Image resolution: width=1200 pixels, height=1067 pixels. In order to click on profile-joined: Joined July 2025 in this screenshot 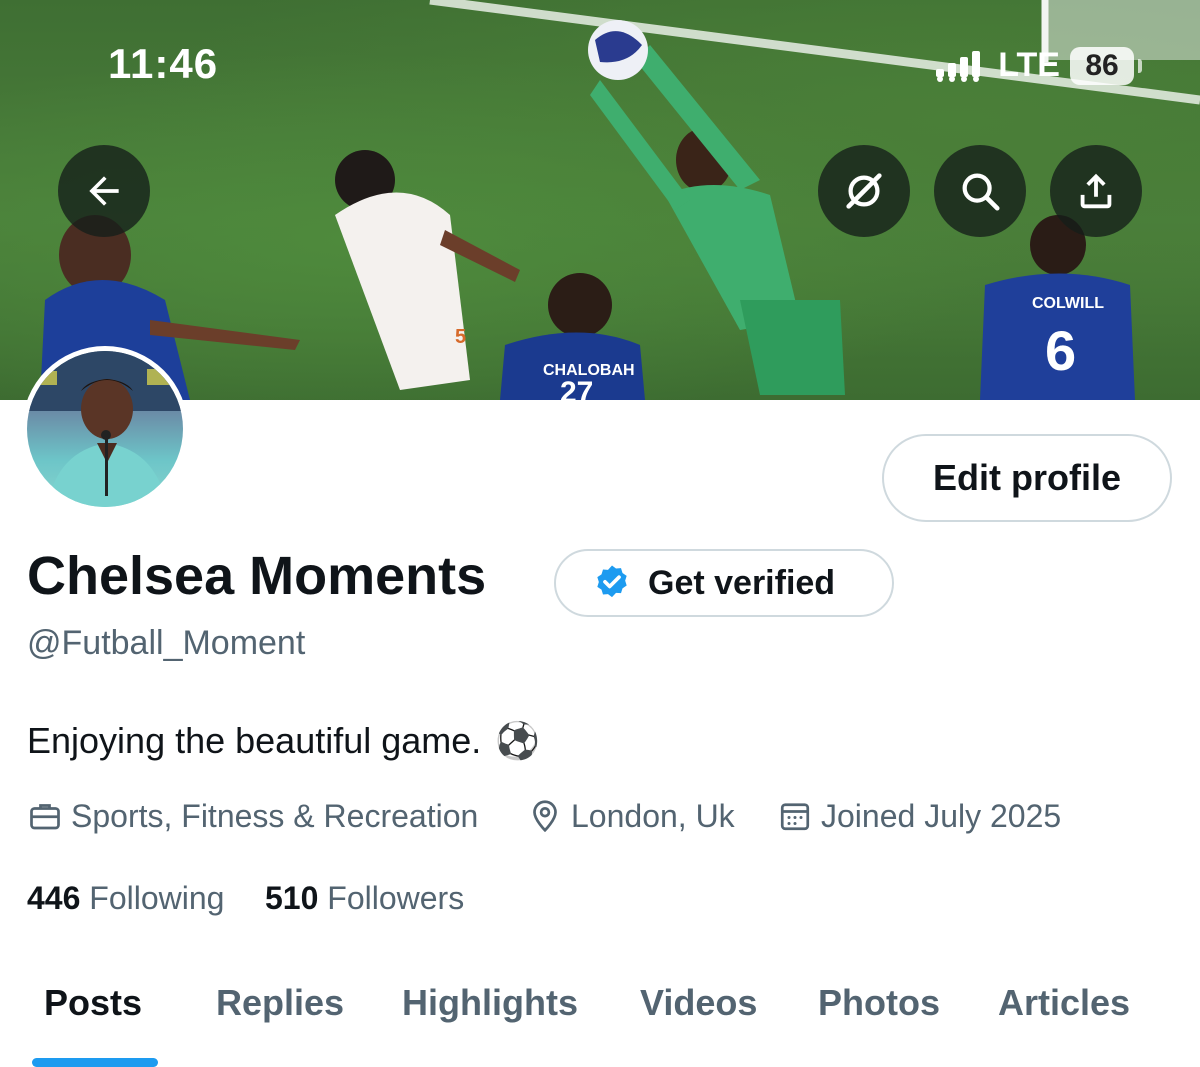, I will do `click(919, 816)`.